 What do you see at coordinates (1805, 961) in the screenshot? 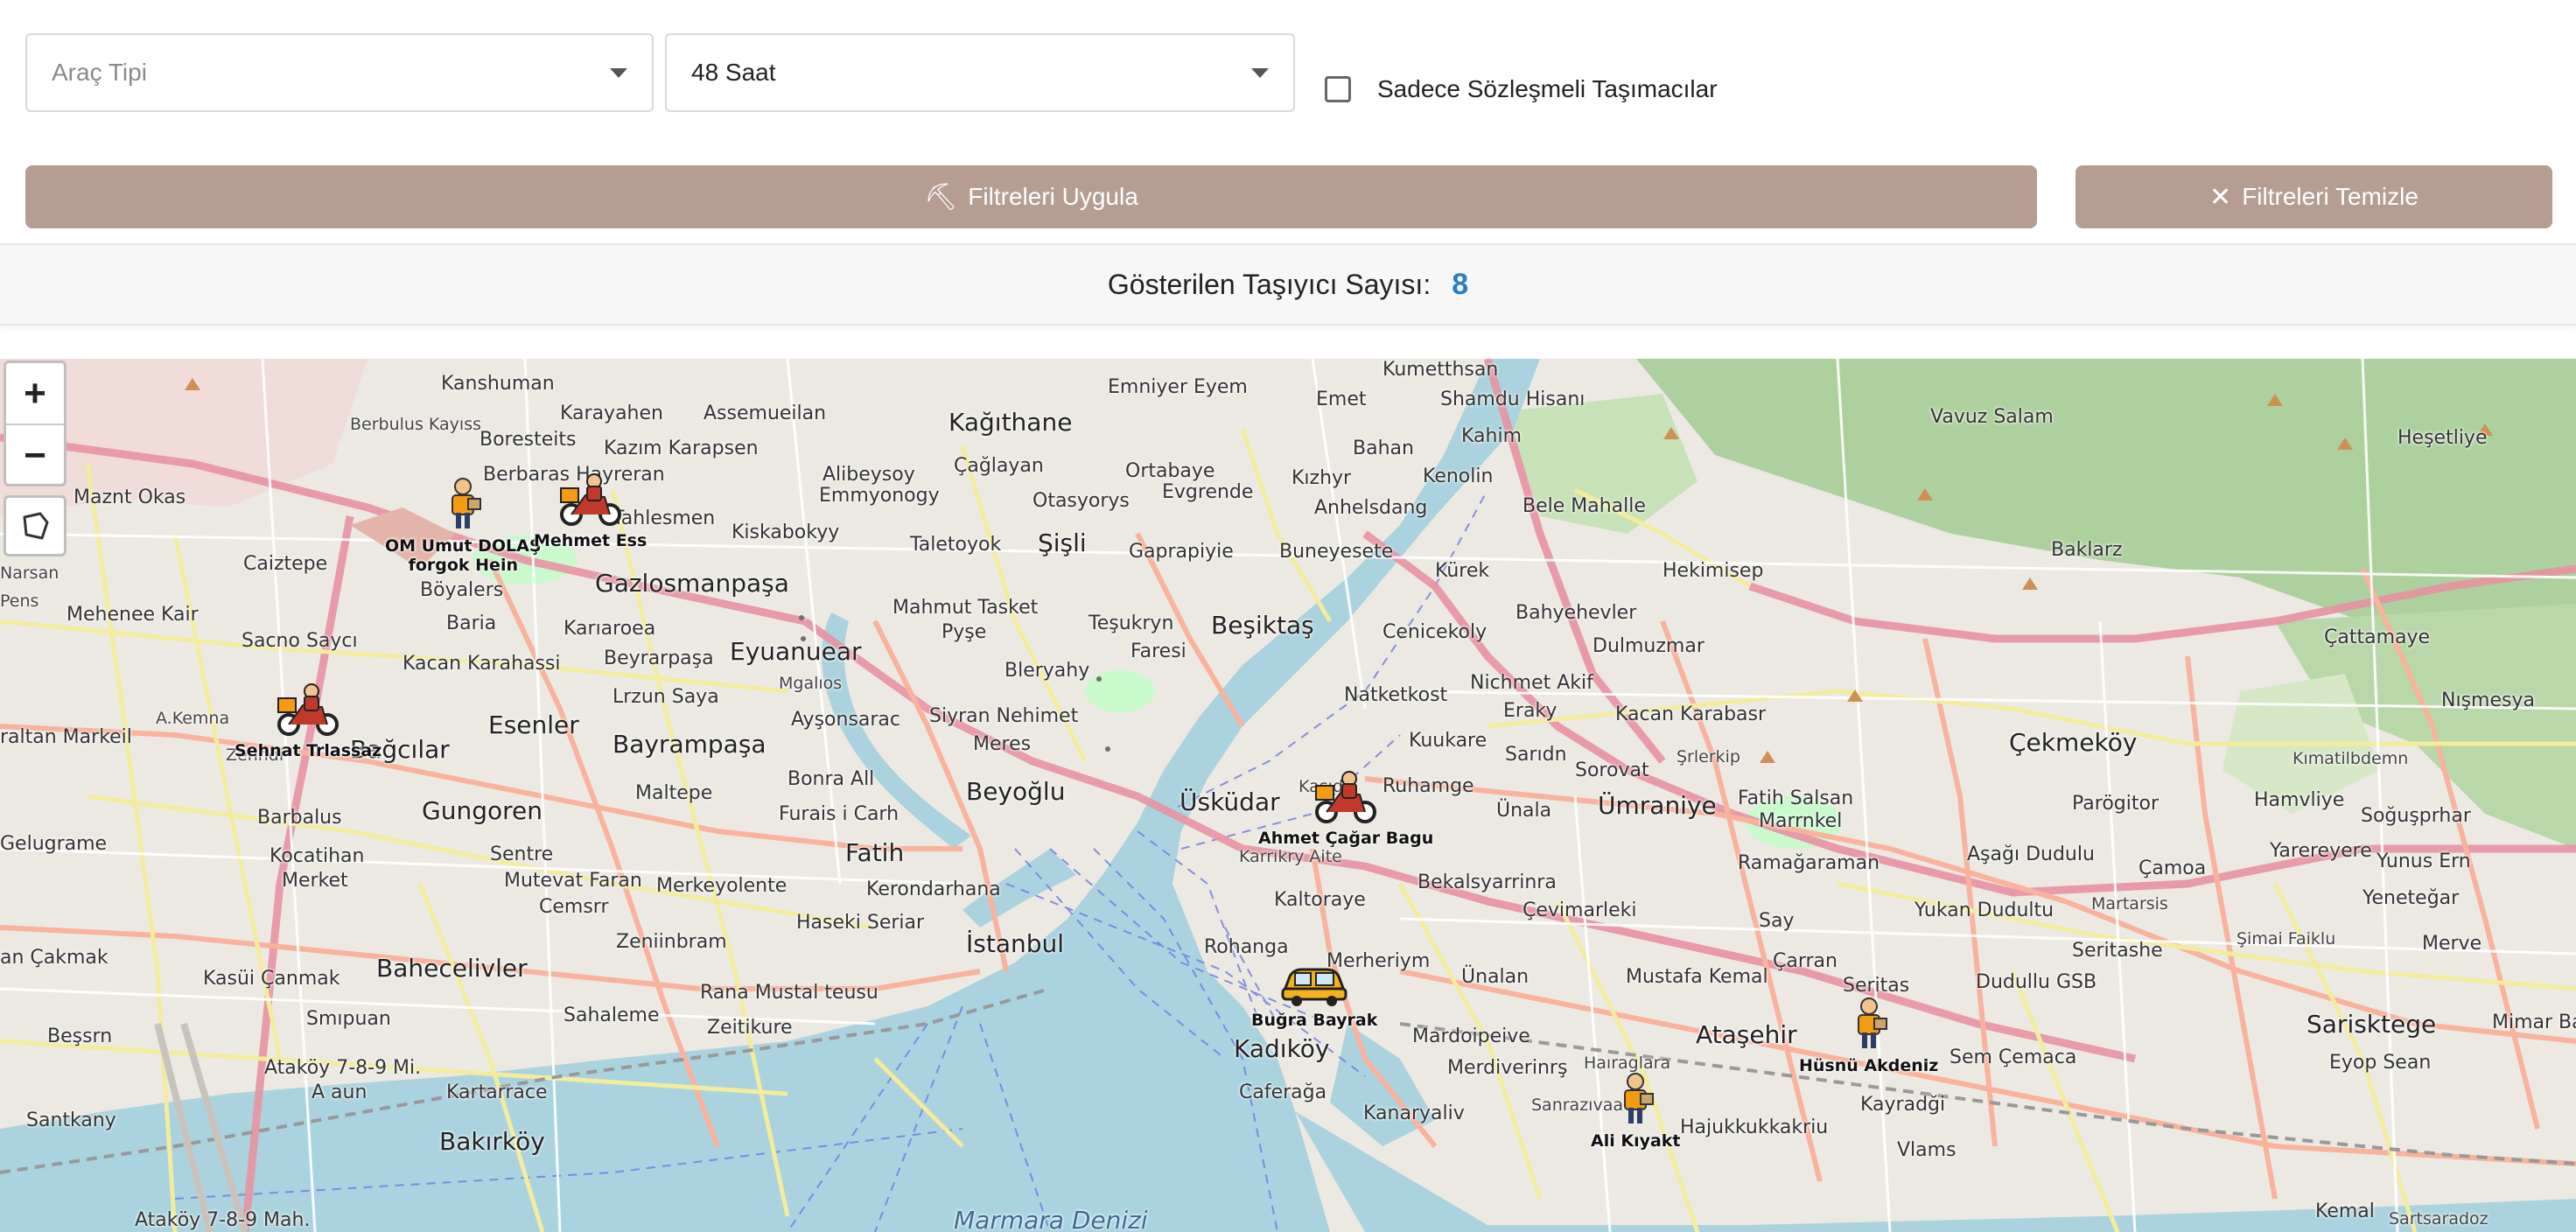
I see `place-label: Çarran` at bounding box center [1805, 961].